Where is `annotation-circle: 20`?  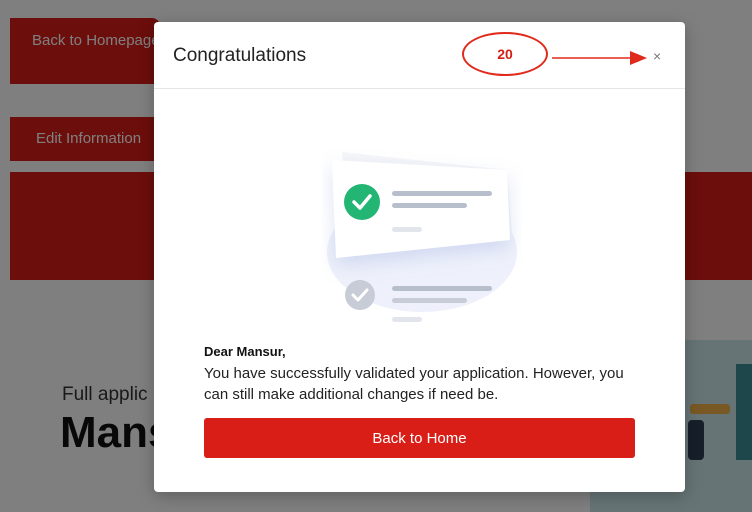 annotation-circle: 20 is located at coordinates (505, 54).